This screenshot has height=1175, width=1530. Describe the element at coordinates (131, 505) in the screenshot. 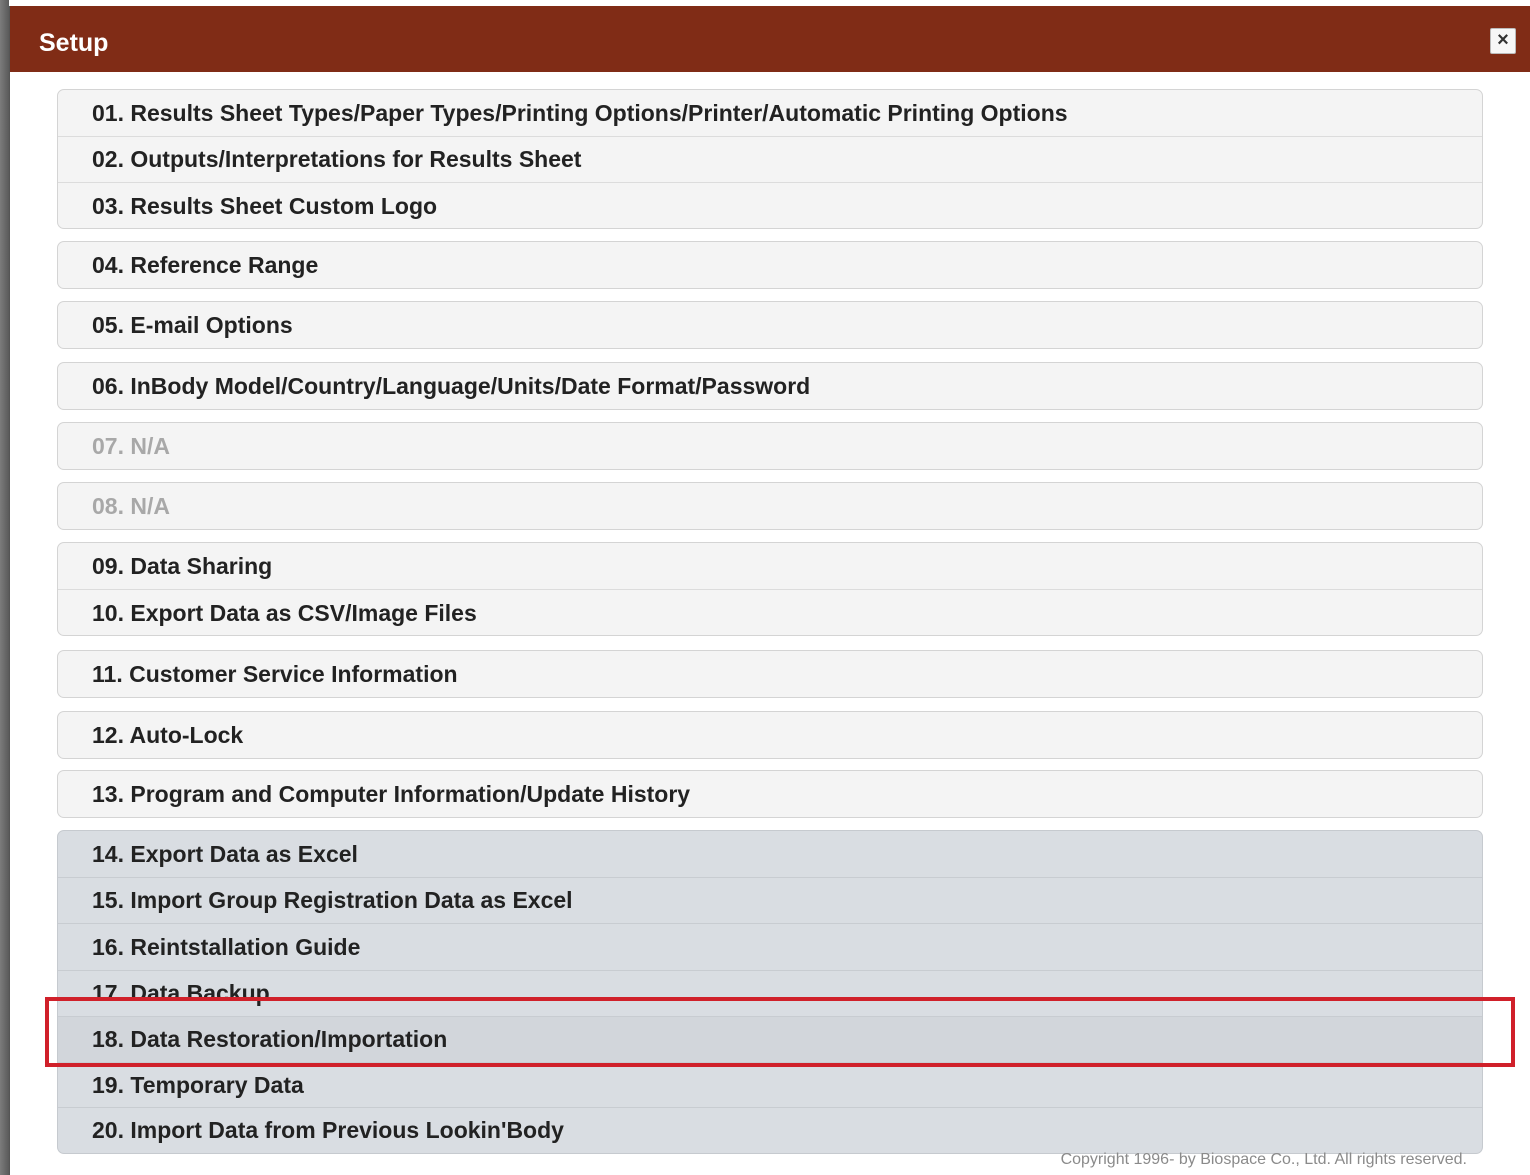

I see `menu-item-label: 08. N/A` at that location.